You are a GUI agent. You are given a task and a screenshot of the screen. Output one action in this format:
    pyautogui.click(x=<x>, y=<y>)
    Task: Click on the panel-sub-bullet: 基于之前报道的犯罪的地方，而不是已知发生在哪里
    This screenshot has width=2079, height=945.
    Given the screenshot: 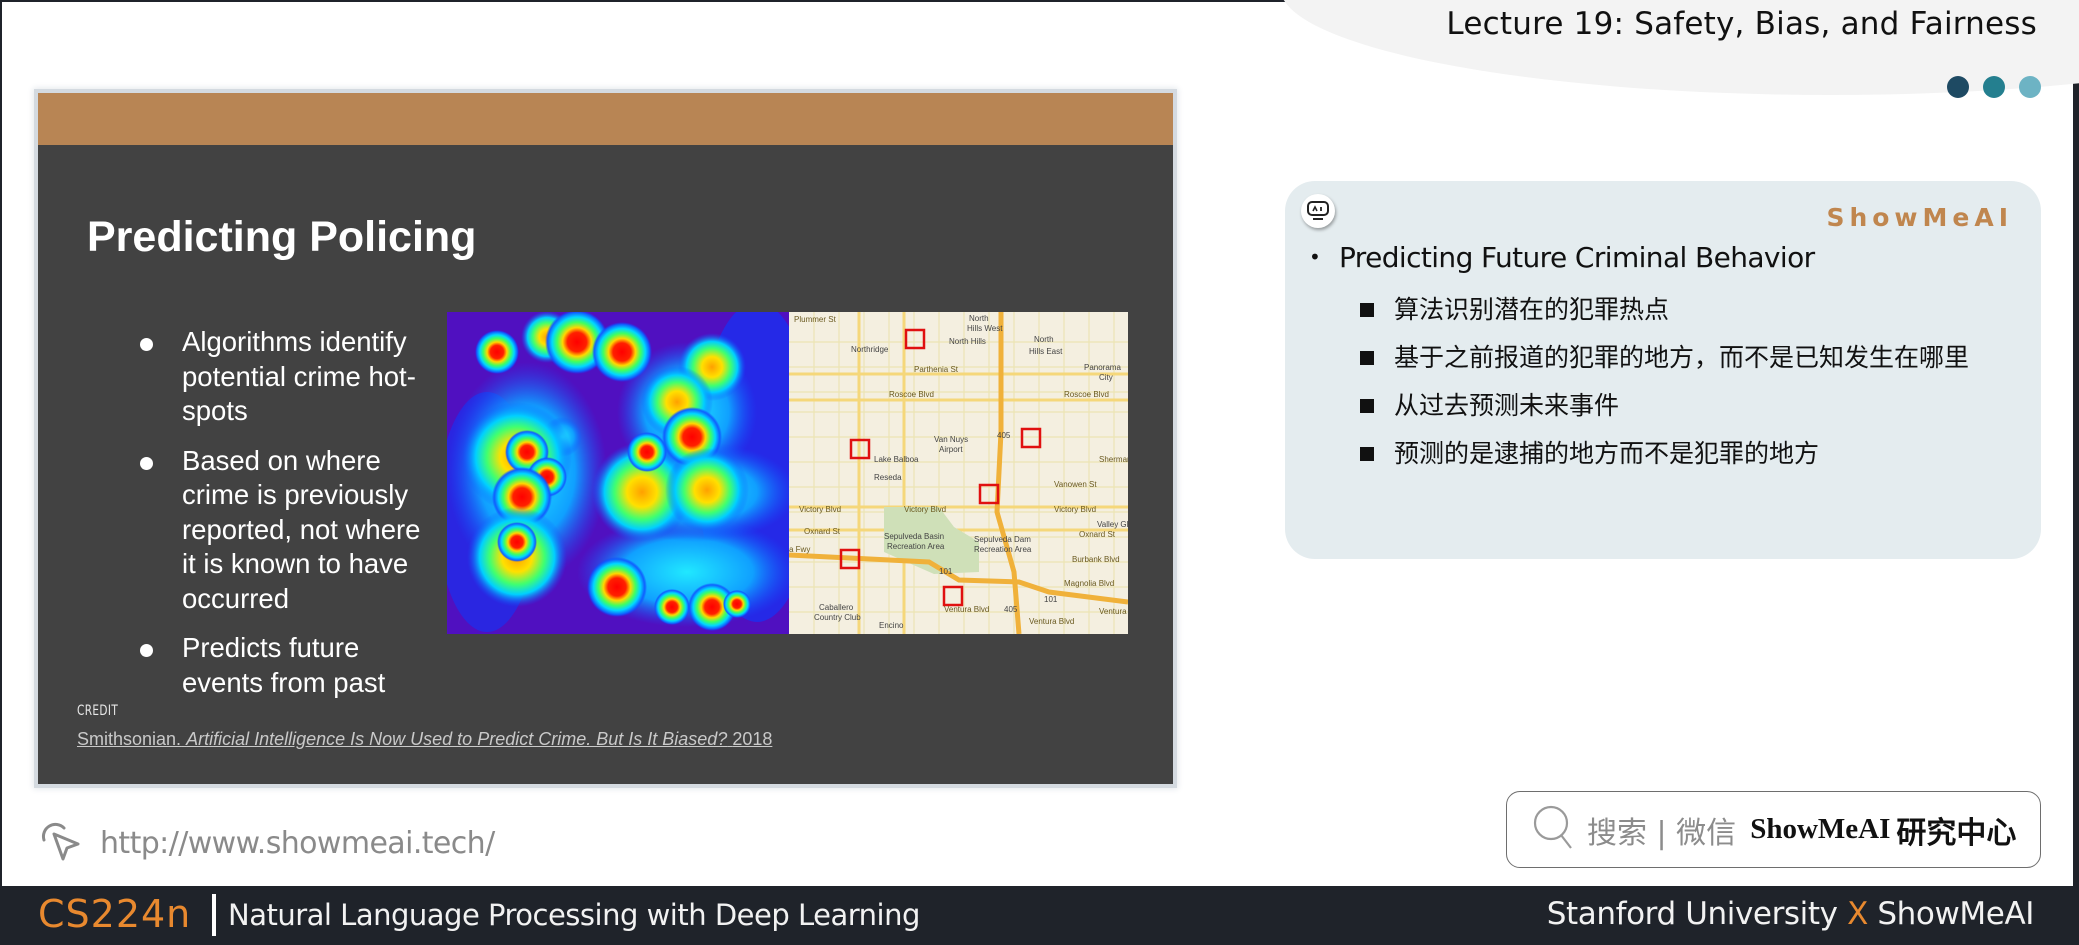 What is the action you would take?
    pyautogui.click(x=1664, y=358)
    